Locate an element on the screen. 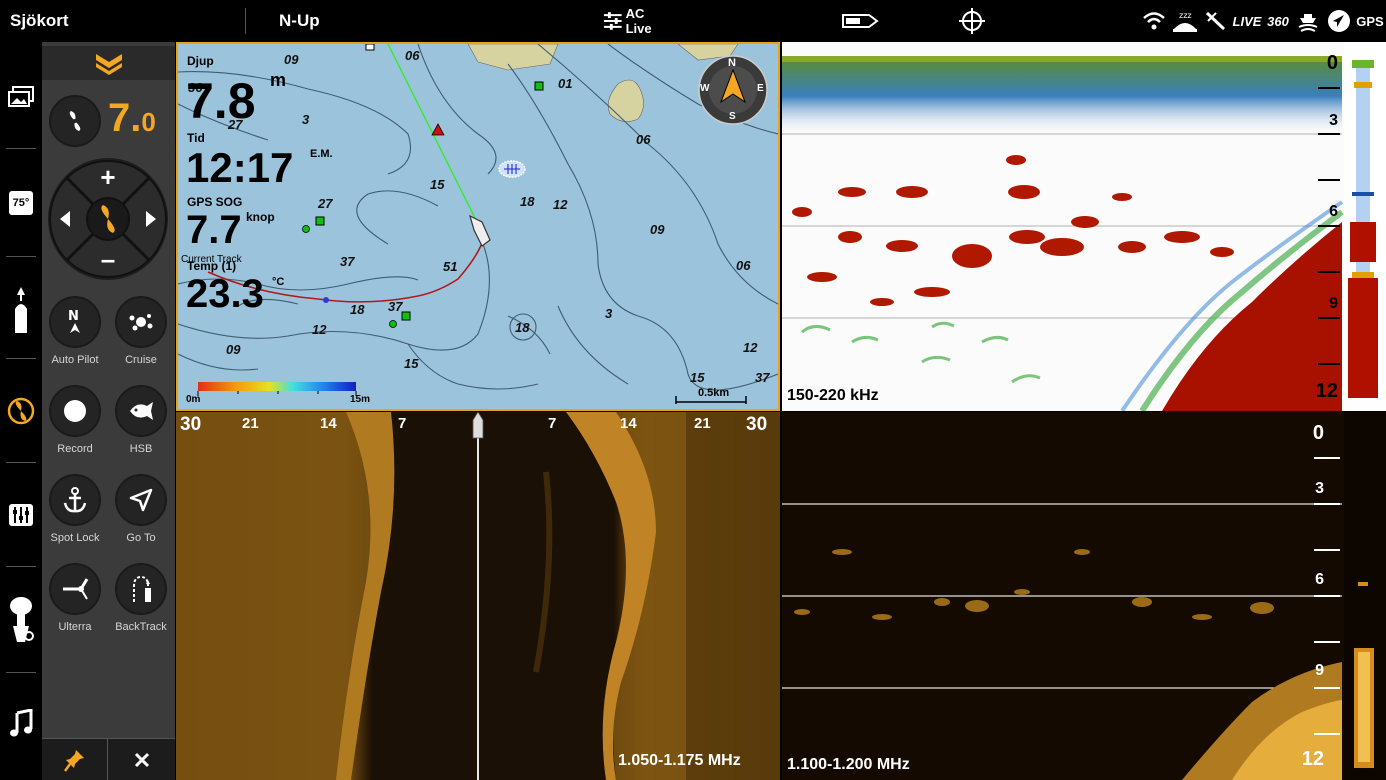 The image size is (1386, 780). temp-value: 23.3 is located at coordinates (225, 294).